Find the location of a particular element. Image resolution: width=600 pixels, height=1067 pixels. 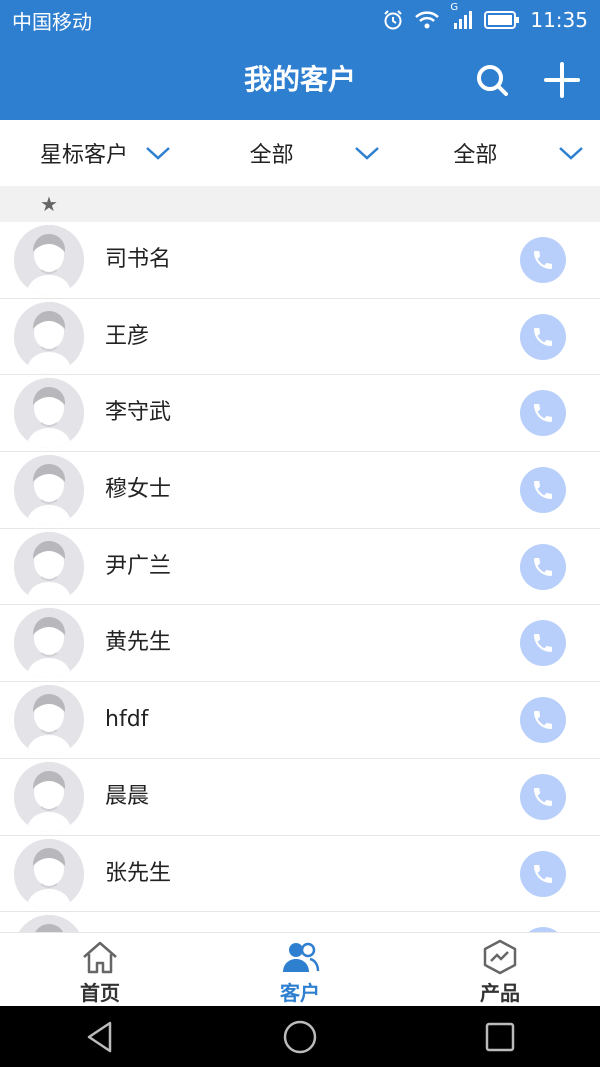

search-button is located at coordinates (492, 80).